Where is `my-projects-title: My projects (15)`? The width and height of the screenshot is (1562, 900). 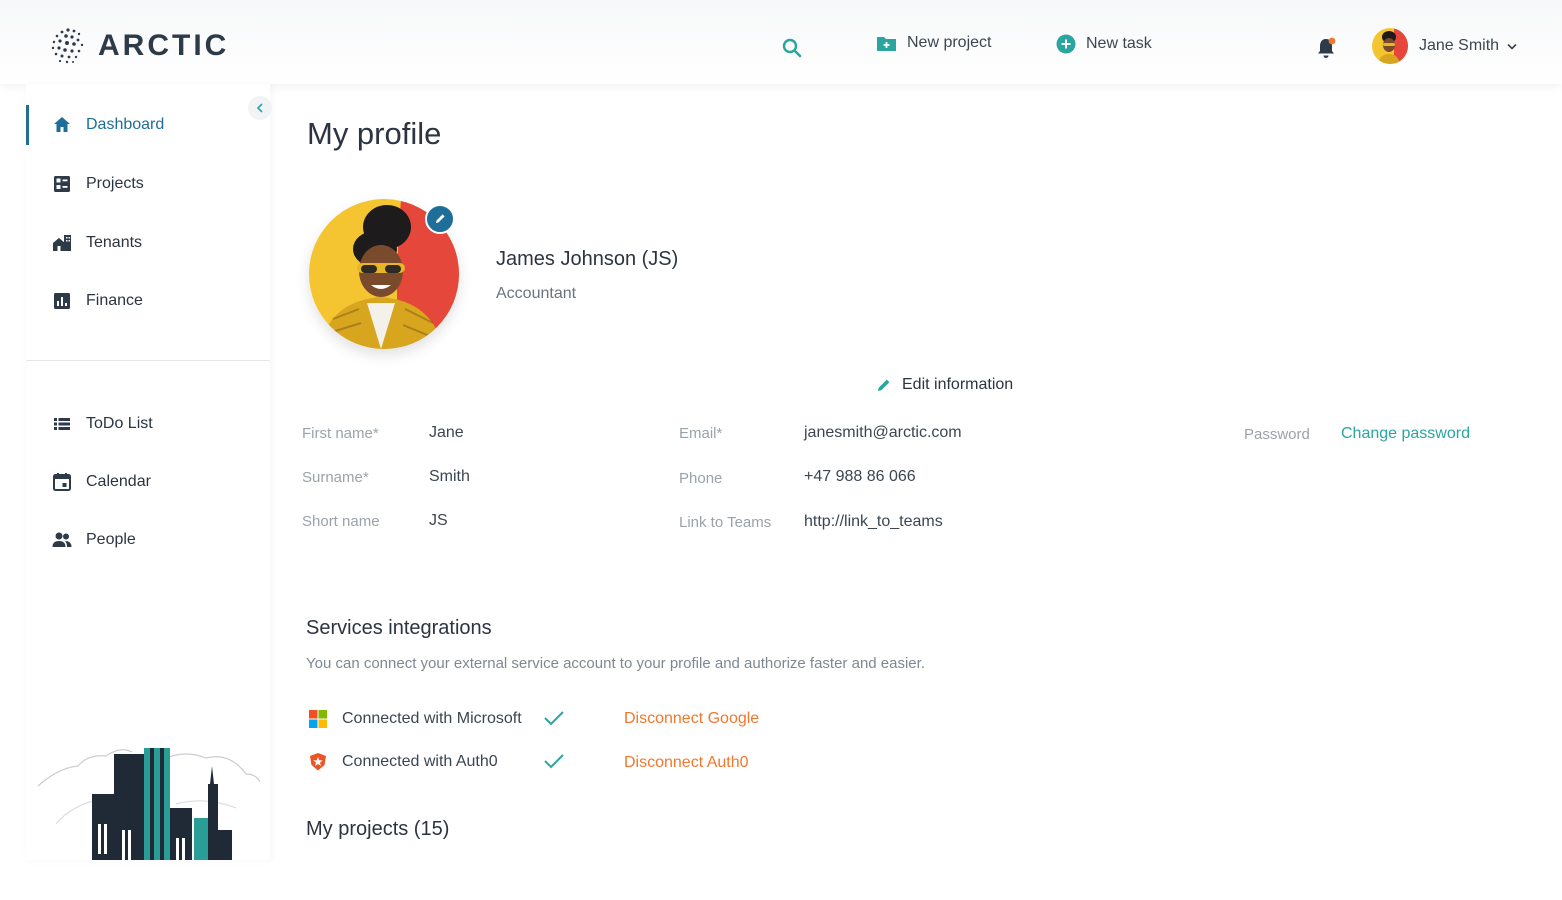 my-projects-title: My projects (15) is located at coordinates (378, 829).